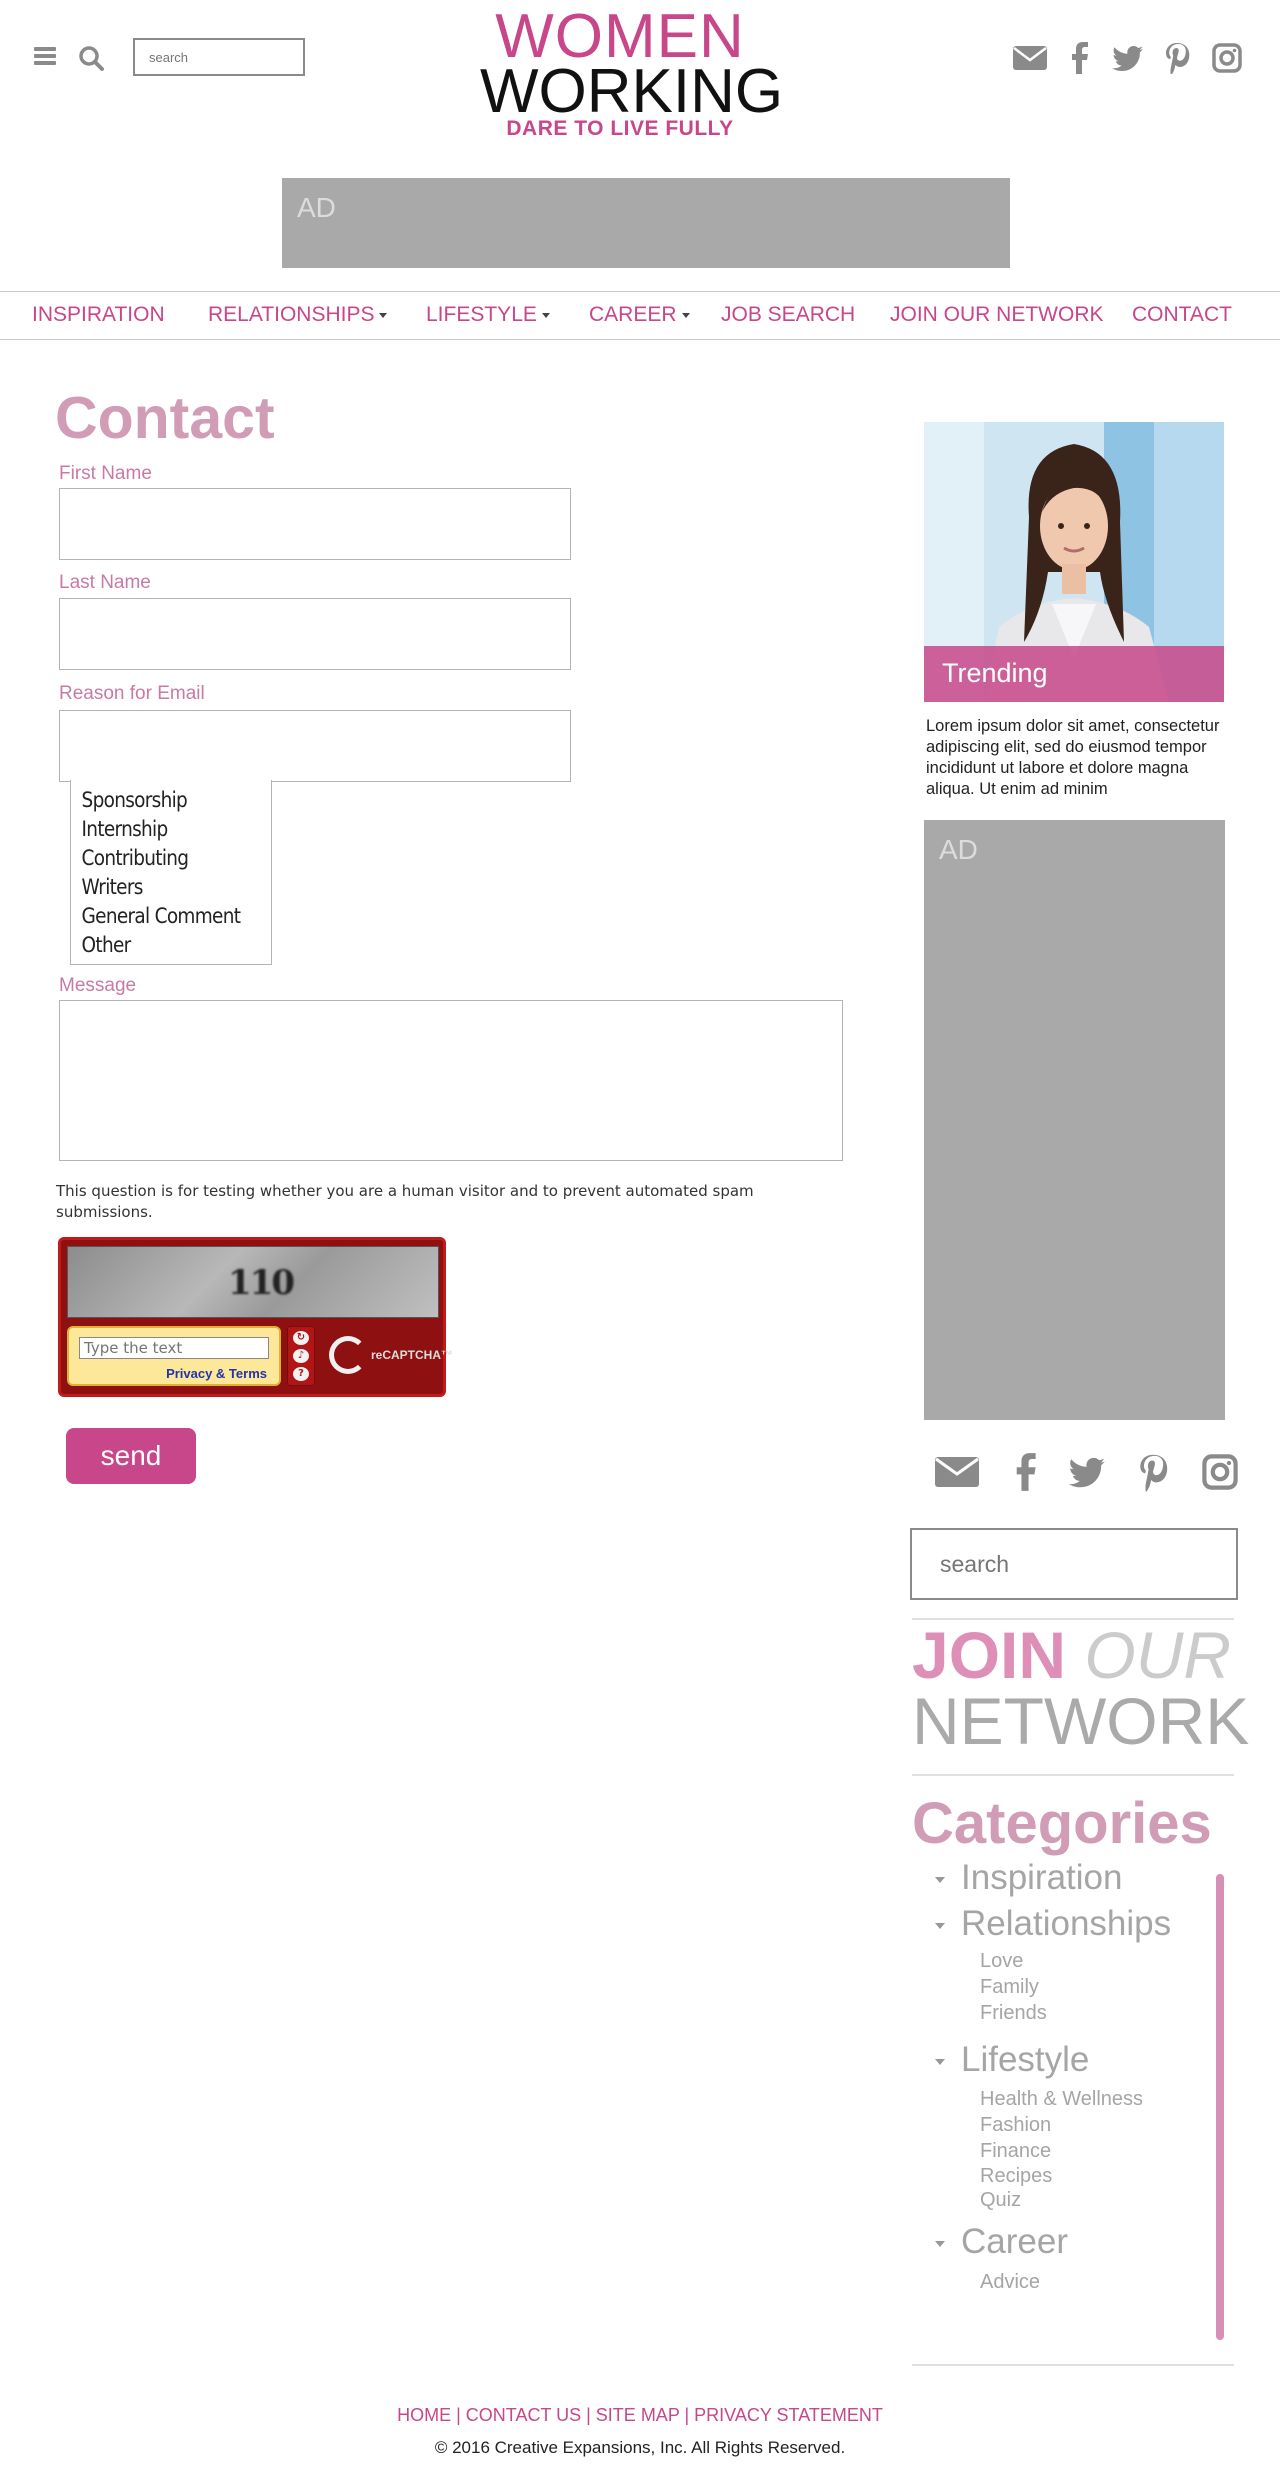  What do you see at coordinates (216, 1373) in the screenshot?
I see `captcha-privacy-link: Privacy & Terms` at bounding box center [216, 1373].